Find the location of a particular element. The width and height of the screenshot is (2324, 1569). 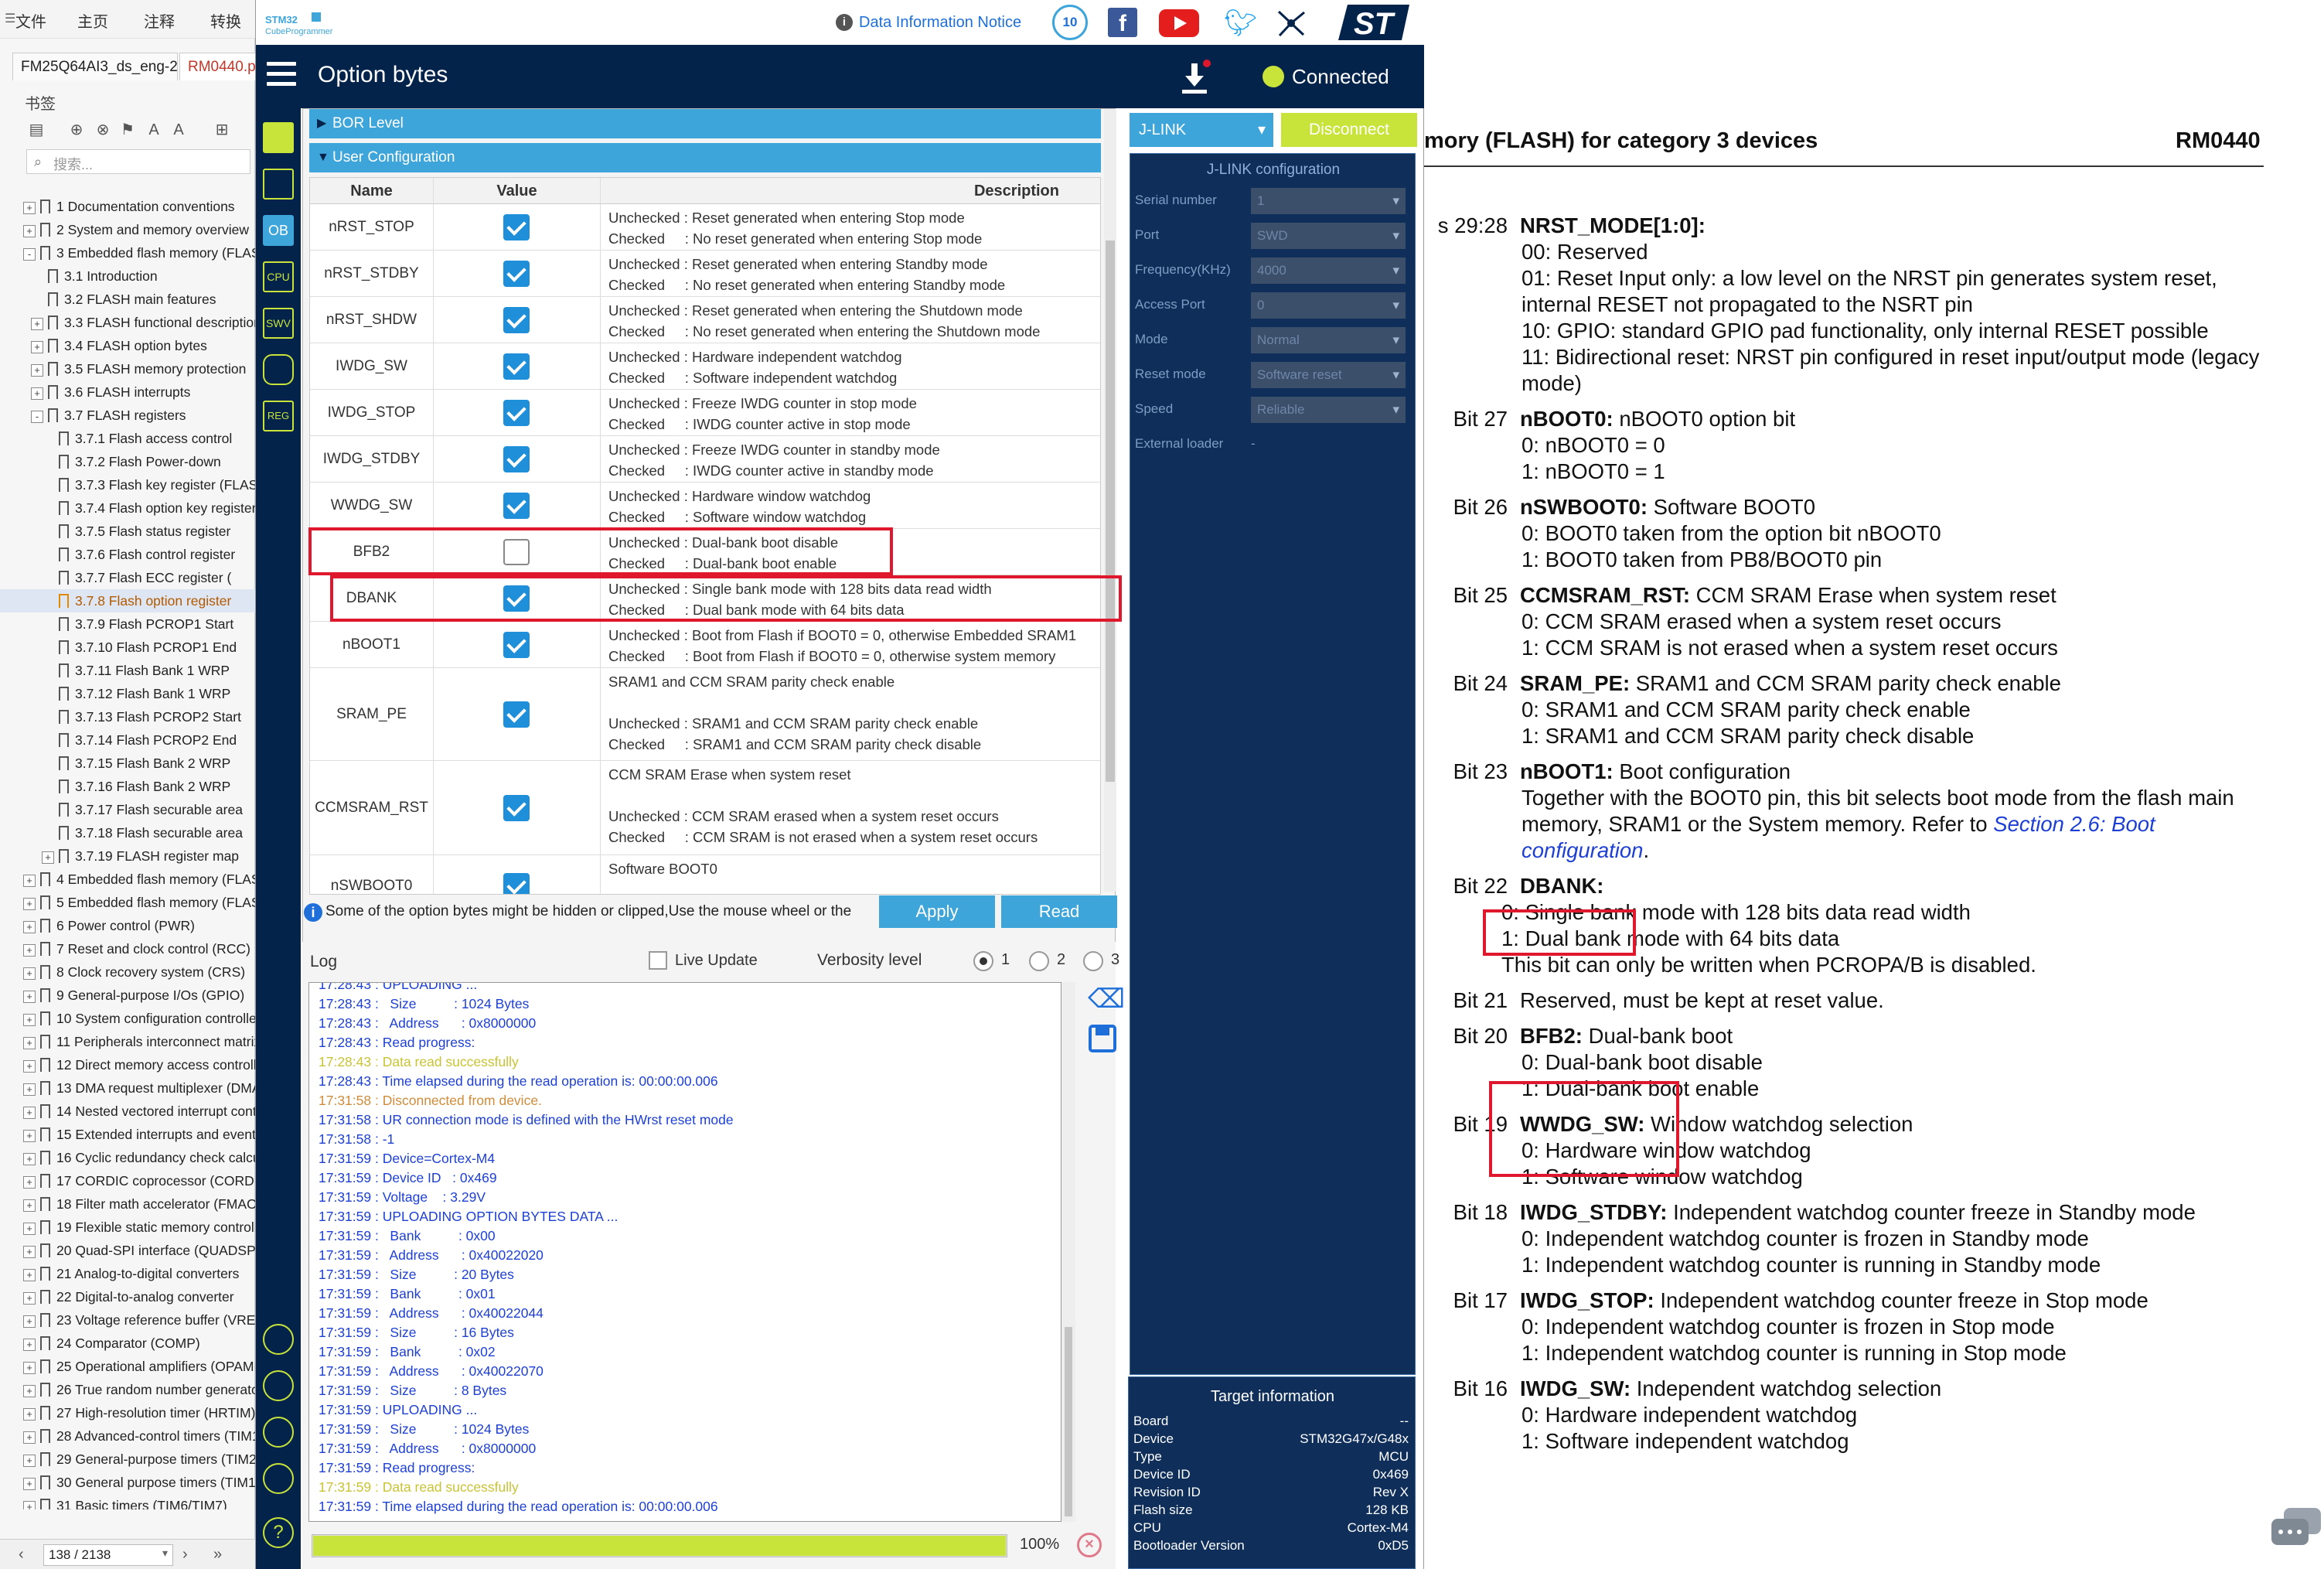

secure-boot-icon is located at coordinates (278, 1339).